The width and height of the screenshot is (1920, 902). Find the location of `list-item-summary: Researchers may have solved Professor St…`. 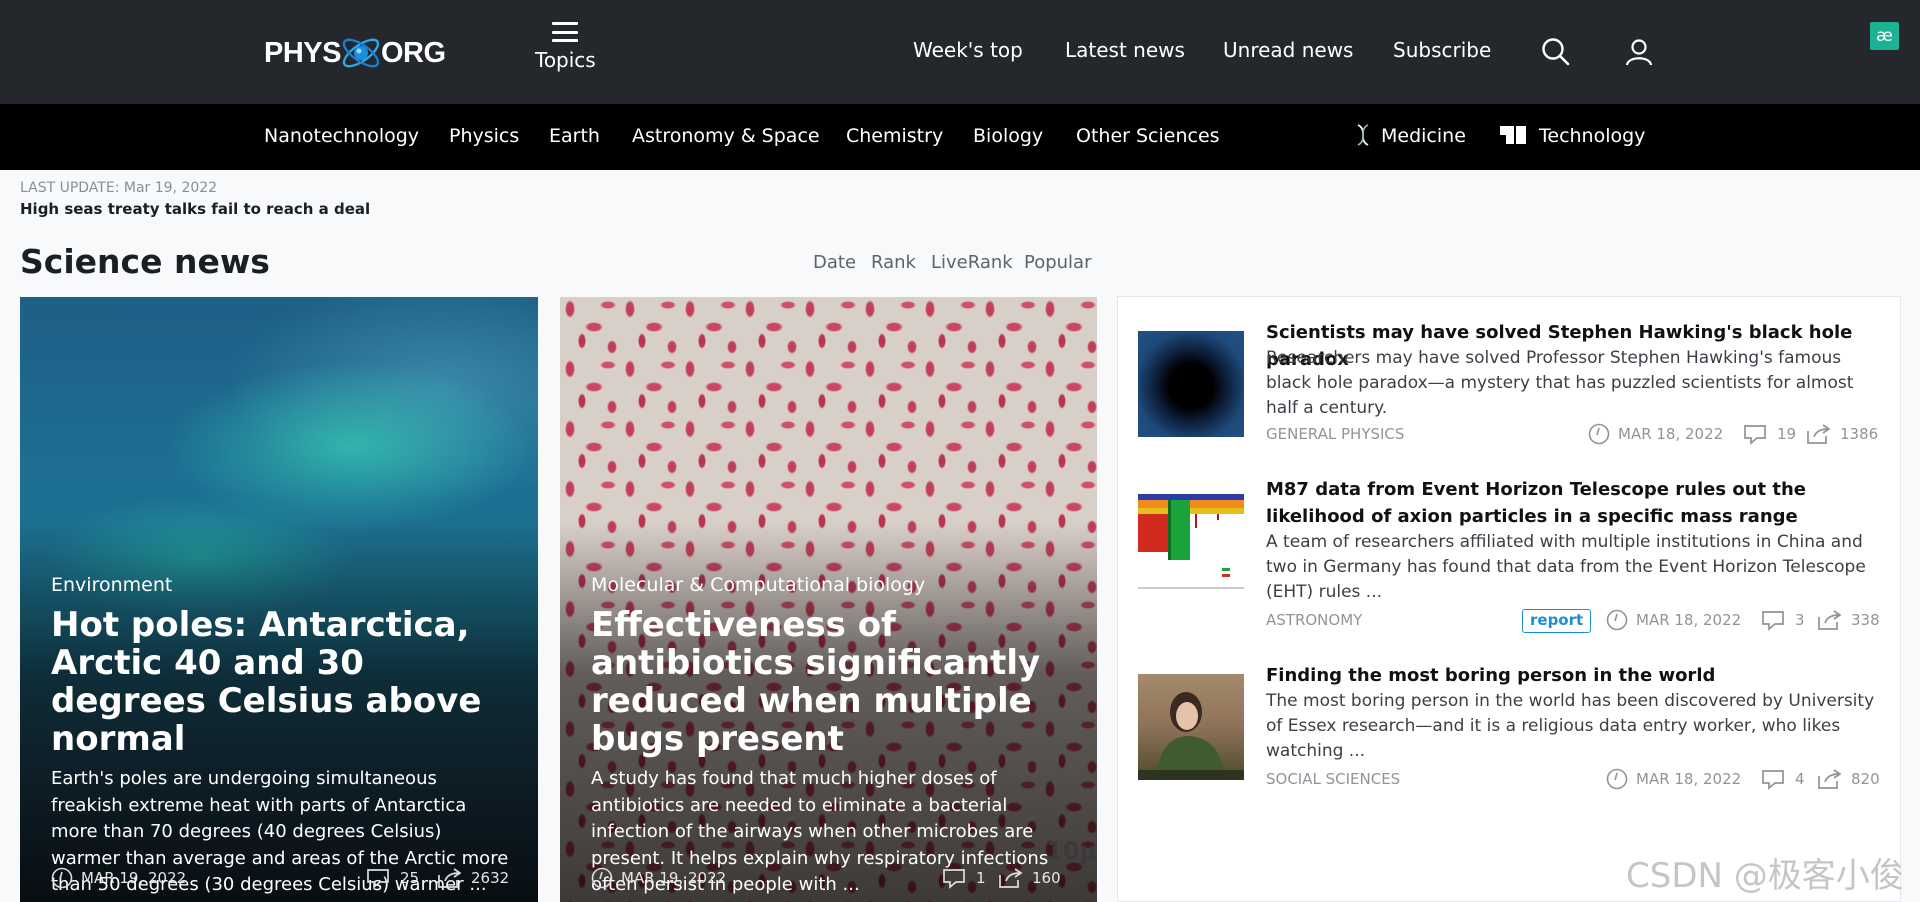

list-item-summary: Researchers may have solved Professor St… is located at coordinates (1560, 383).